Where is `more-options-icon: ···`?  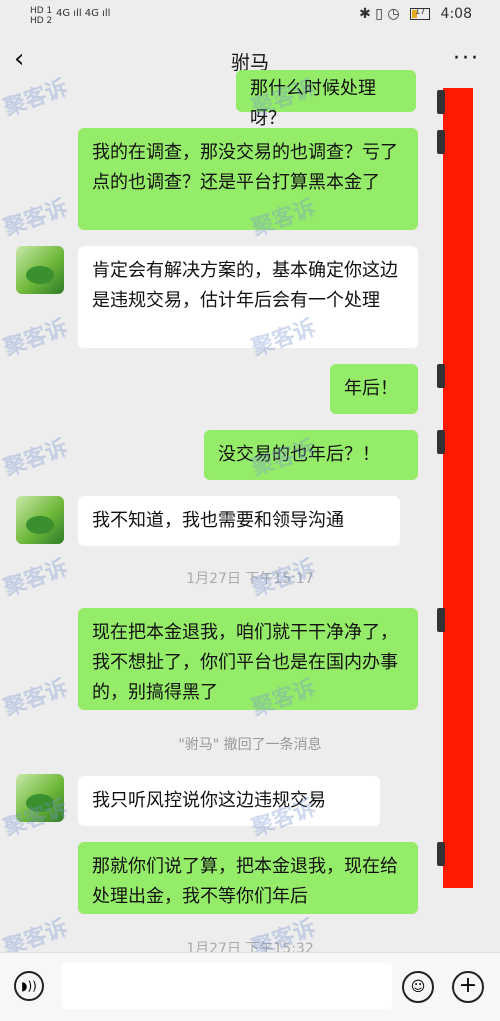
more-options-icon: ··· is located at coordinates (466, 58).